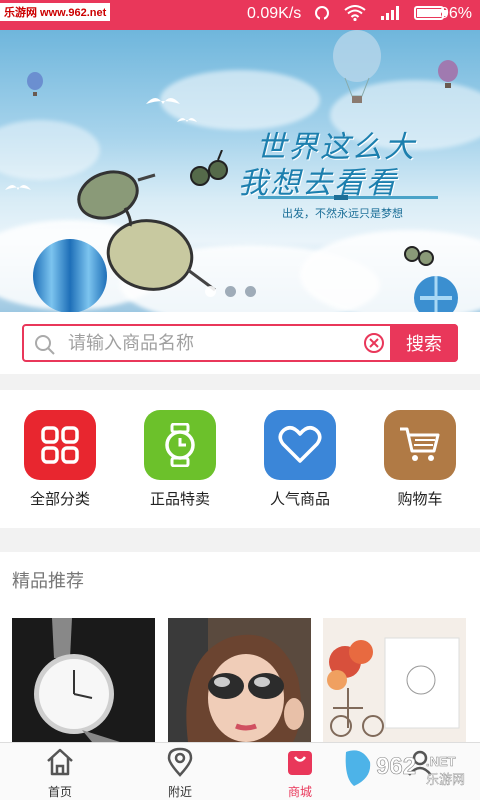 The height and width of the screenshot is (800, 480). I want to click on category-cart: 购物车, so click(420, 459).